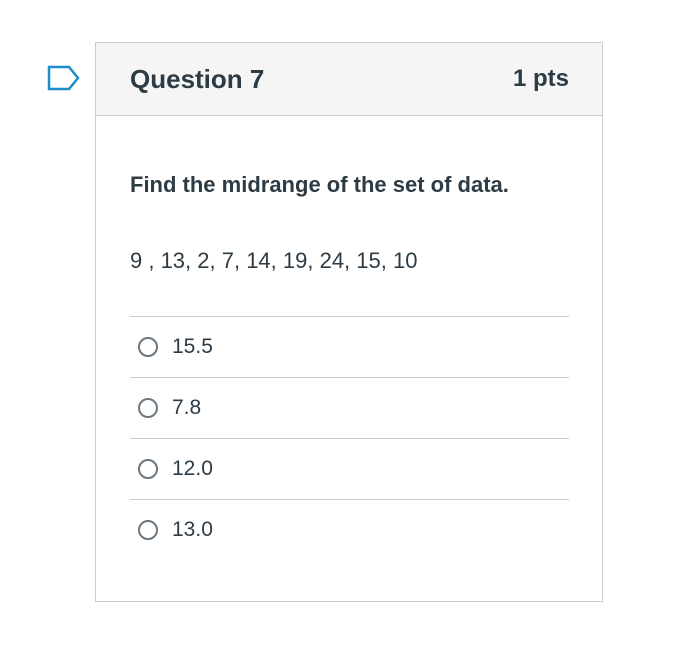 Image resolution: width=700 pixels, height=646 pixels. Describe the element at coordinates (192, 529) in the screenshot. I see `answer-label: 13.0` at that location.